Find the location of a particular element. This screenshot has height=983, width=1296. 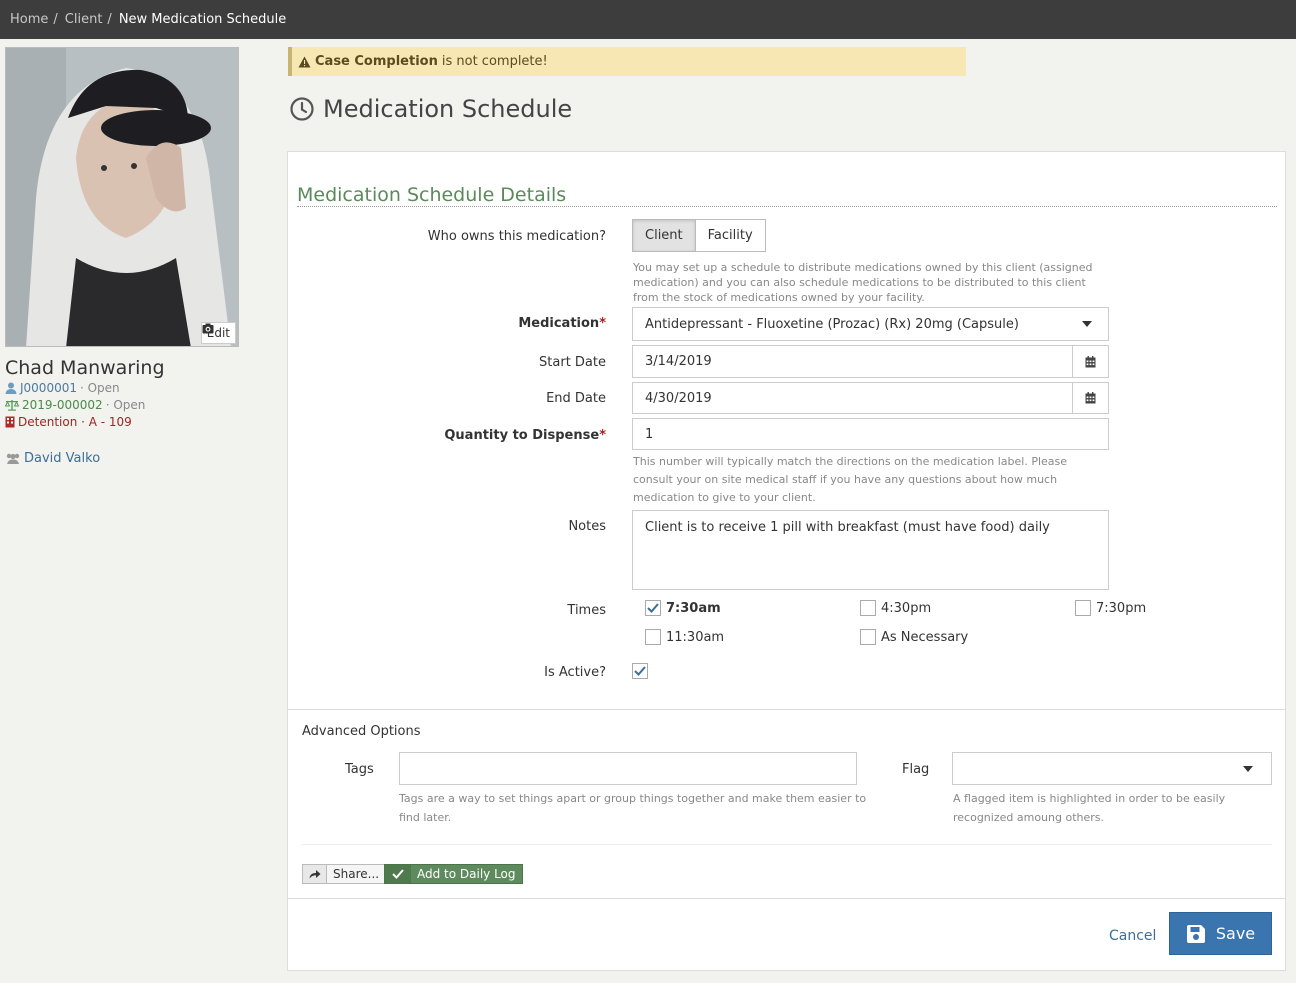

section-title: Medication Schedule Details is located at coordinates (432, 195).